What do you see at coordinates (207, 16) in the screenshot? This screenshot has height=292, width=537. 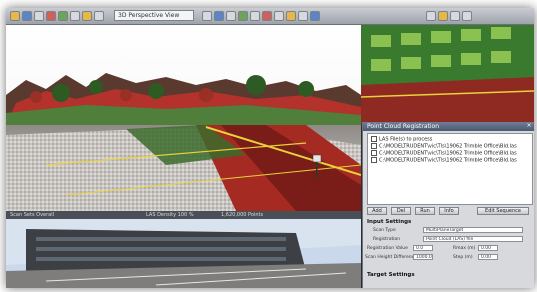 I see `grid-icon` at bounding box center [207, 16].